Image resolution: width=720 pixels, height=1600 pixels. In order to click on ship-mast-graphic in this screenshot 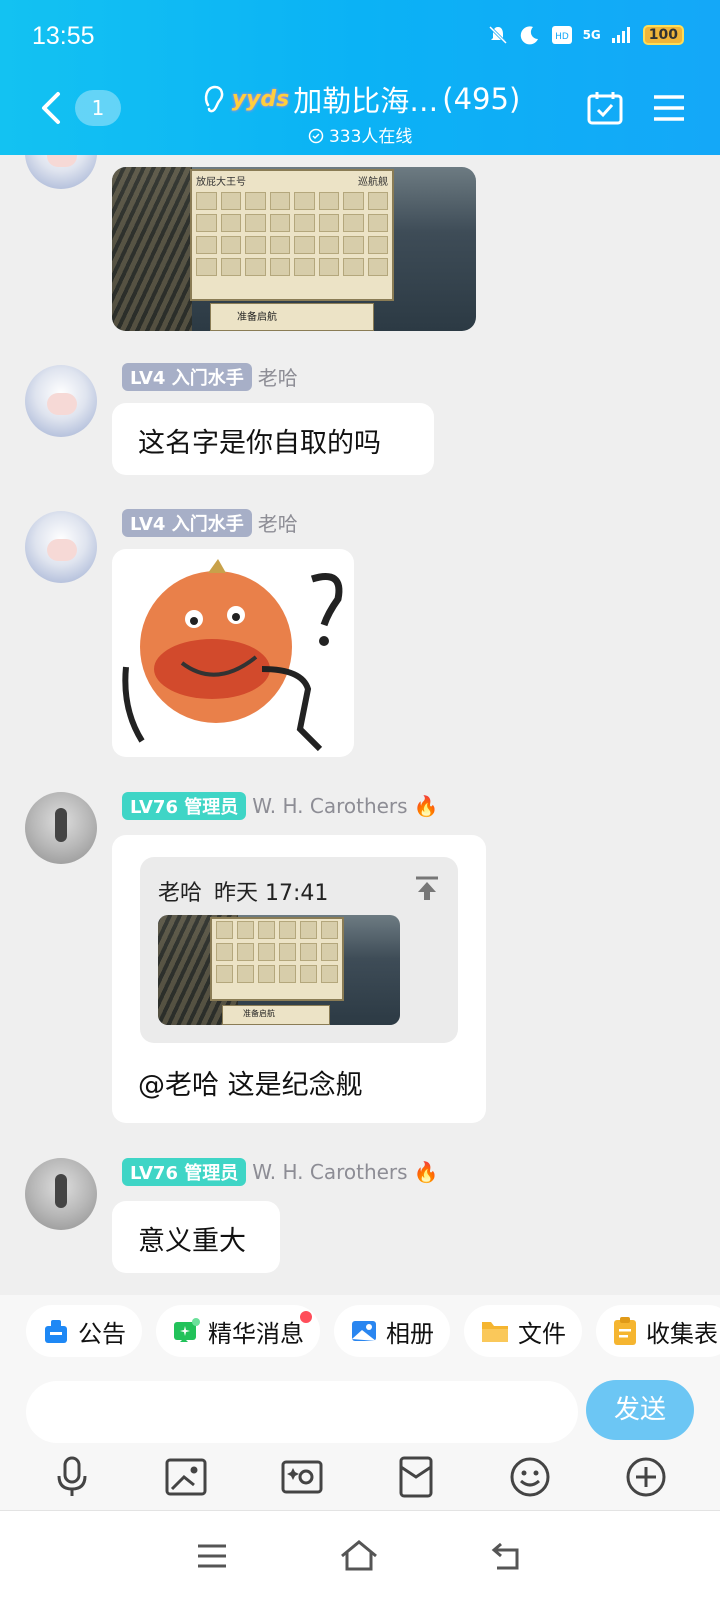, I will do `click(152, 249)`.